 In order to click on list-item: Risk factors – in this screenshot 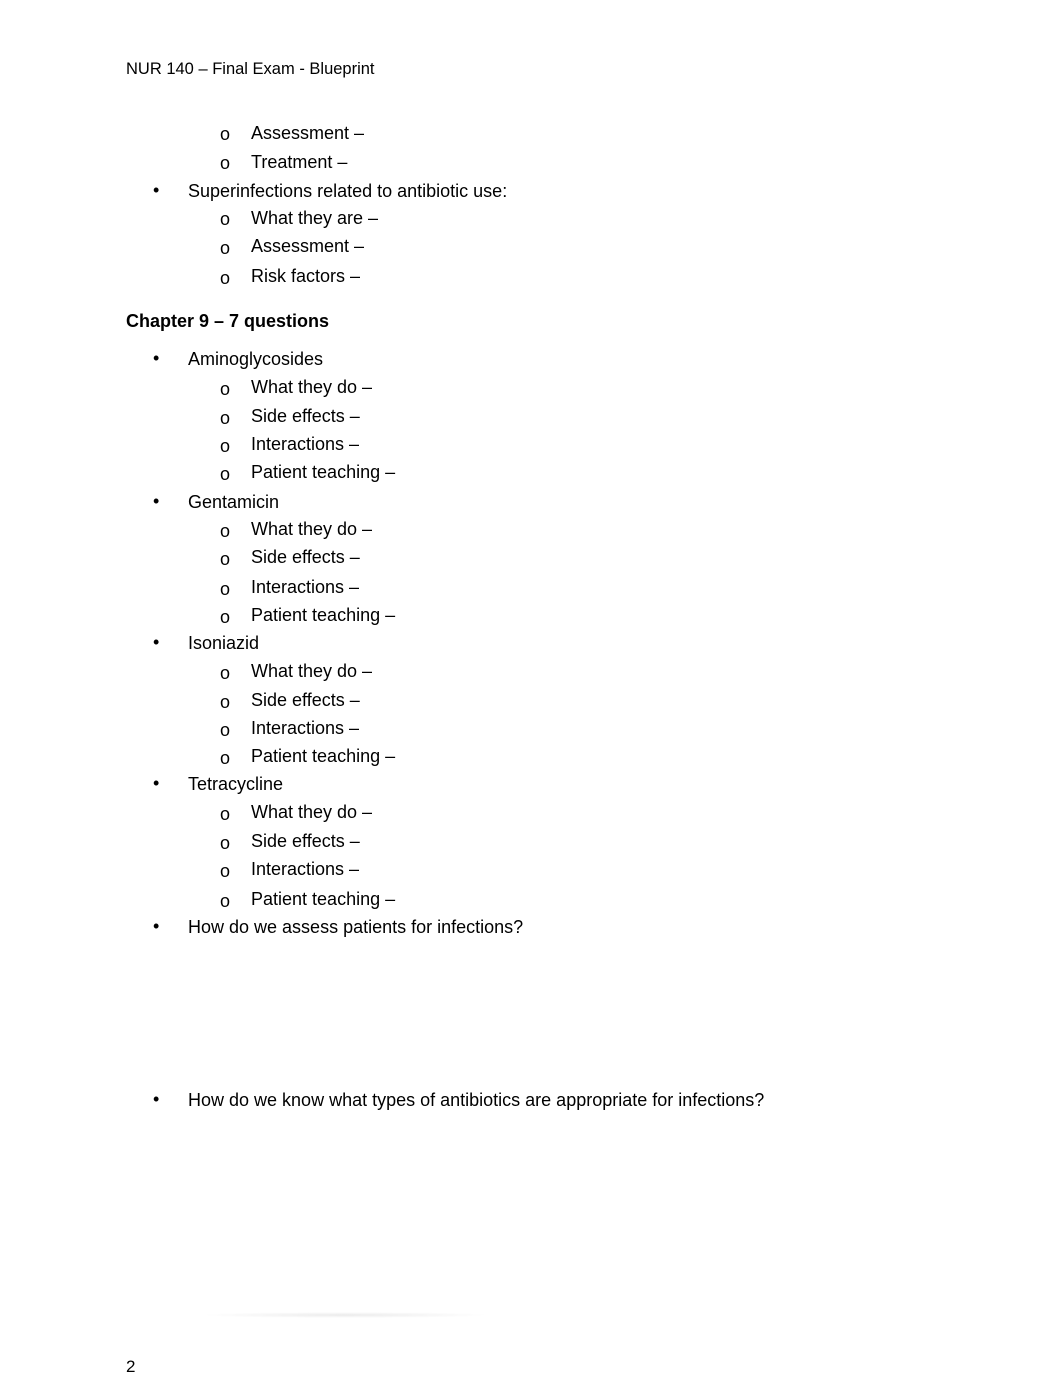, I will do `click(306, 276)`.